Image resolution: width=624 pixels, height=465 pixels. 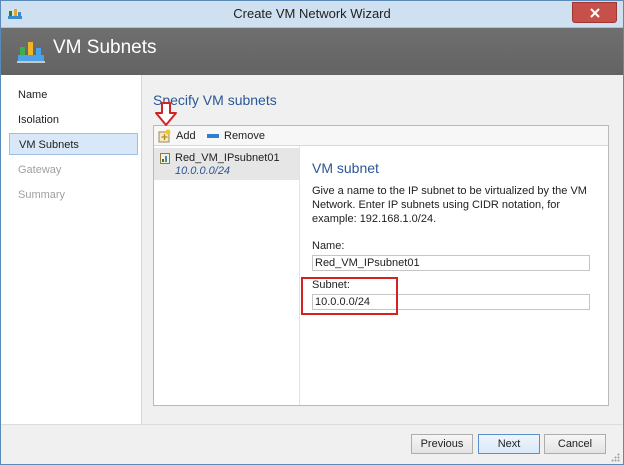 I want to click on name-label: Name:, so click(x=328, y=246).